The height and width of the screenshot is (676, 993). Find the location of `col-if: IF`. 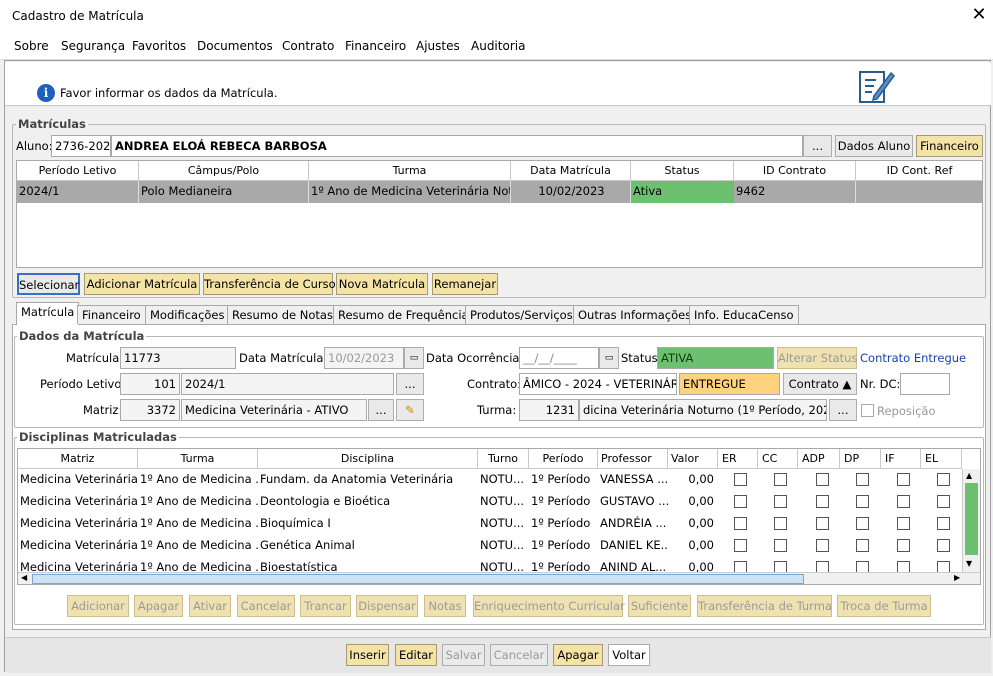

col-if: IF is located at coordinates (901, 459).